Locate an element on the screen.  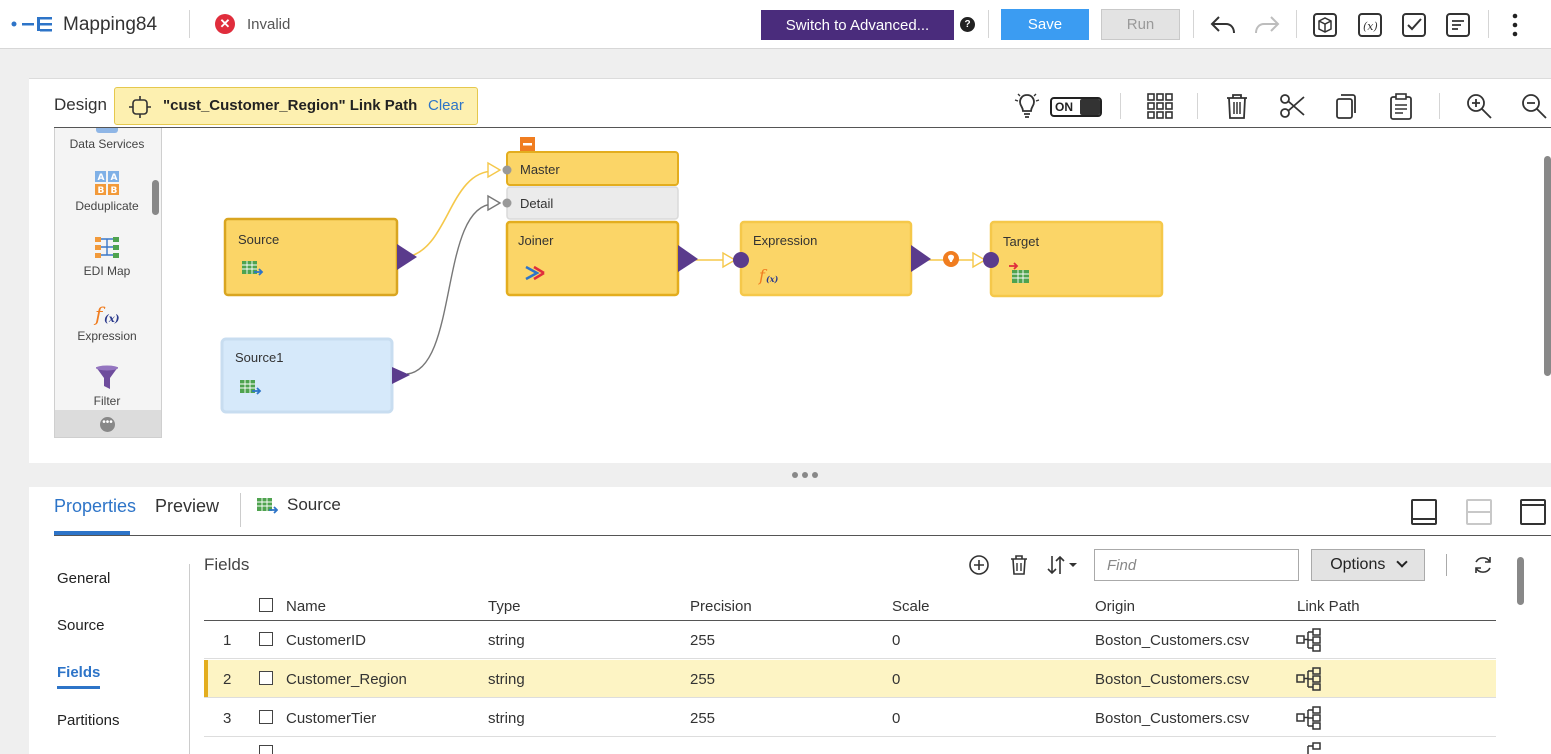
layout-top-panel-icon is located at coordinates (1533, 512).